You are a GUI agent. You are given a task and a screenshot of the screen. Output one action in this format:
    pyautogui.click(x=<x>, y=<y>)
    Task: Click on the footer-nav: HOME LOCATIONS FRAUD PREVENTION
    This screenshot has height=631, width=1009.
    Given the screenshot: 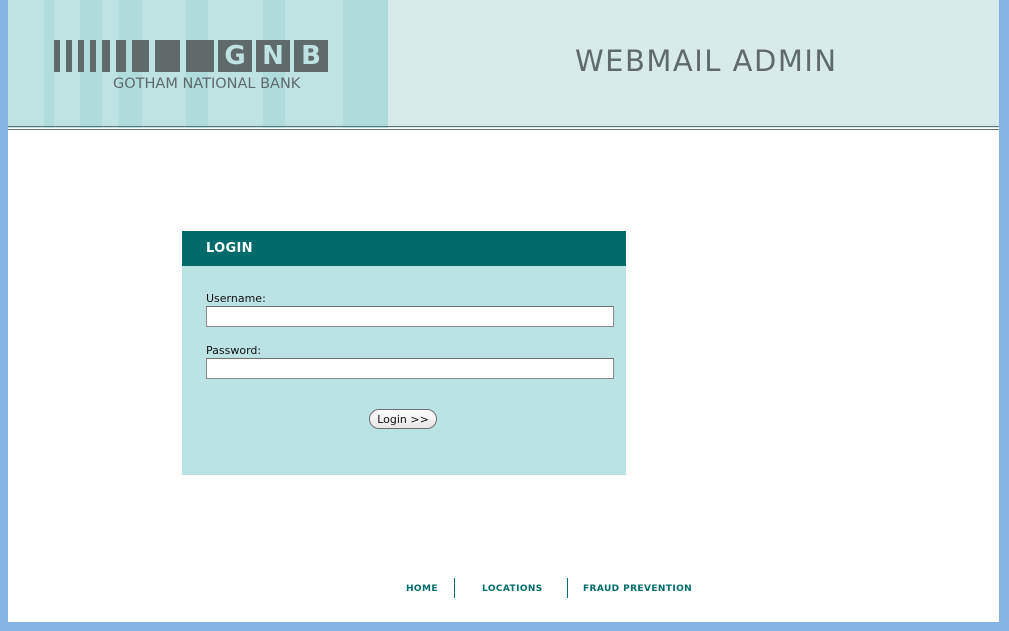 What is the action you would take?
    pyautogui.click(x=503, y=588)
    